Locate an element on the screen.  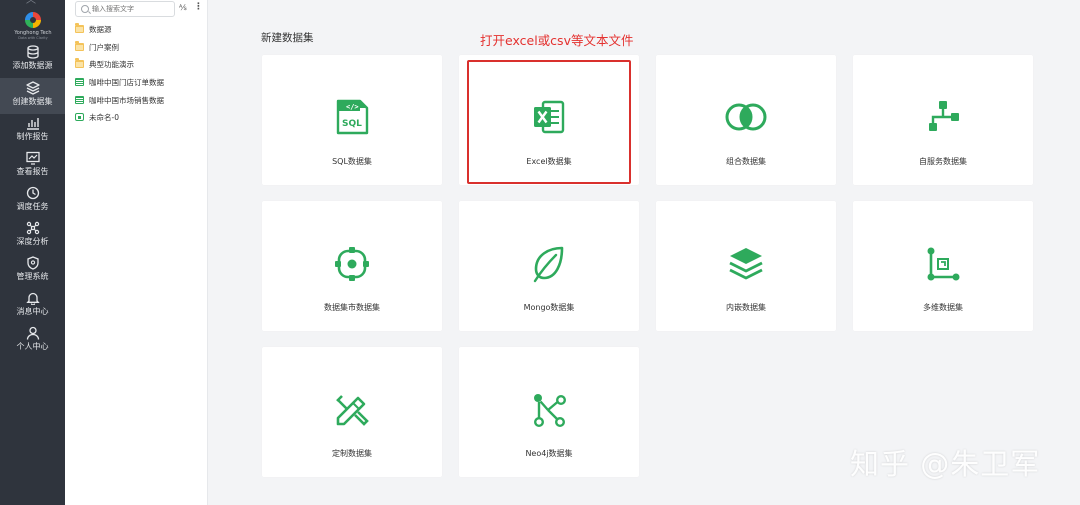
layers-icon is located at coordinates (32, 88).